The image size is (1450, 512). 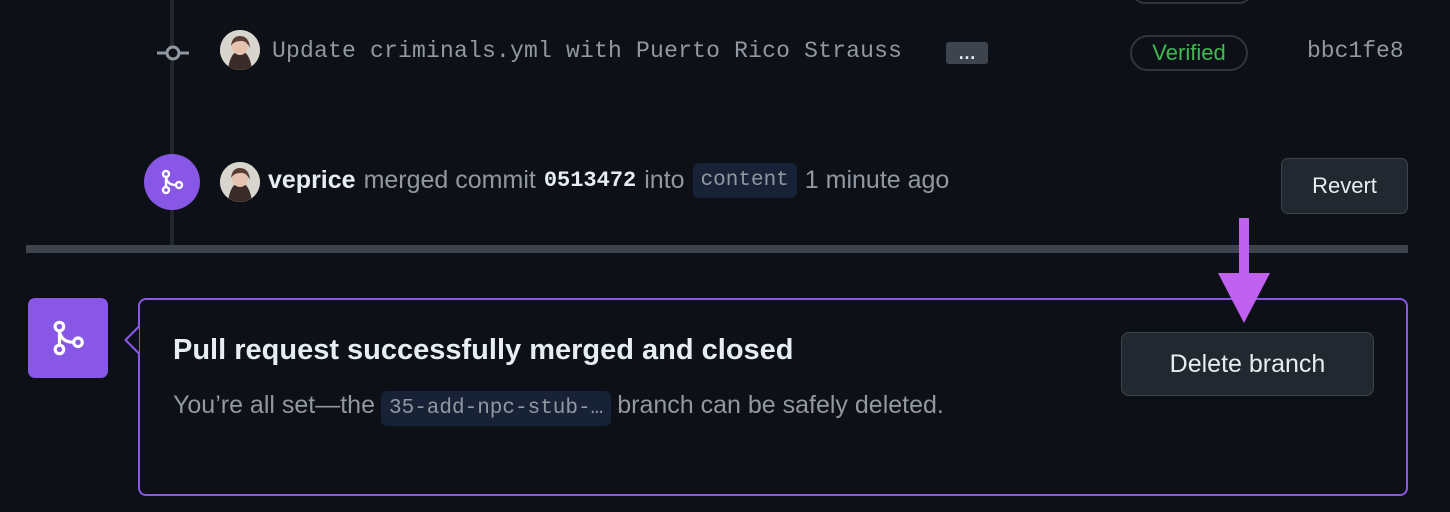 I want to click on timeline-divider, so click(x=717, y=249).